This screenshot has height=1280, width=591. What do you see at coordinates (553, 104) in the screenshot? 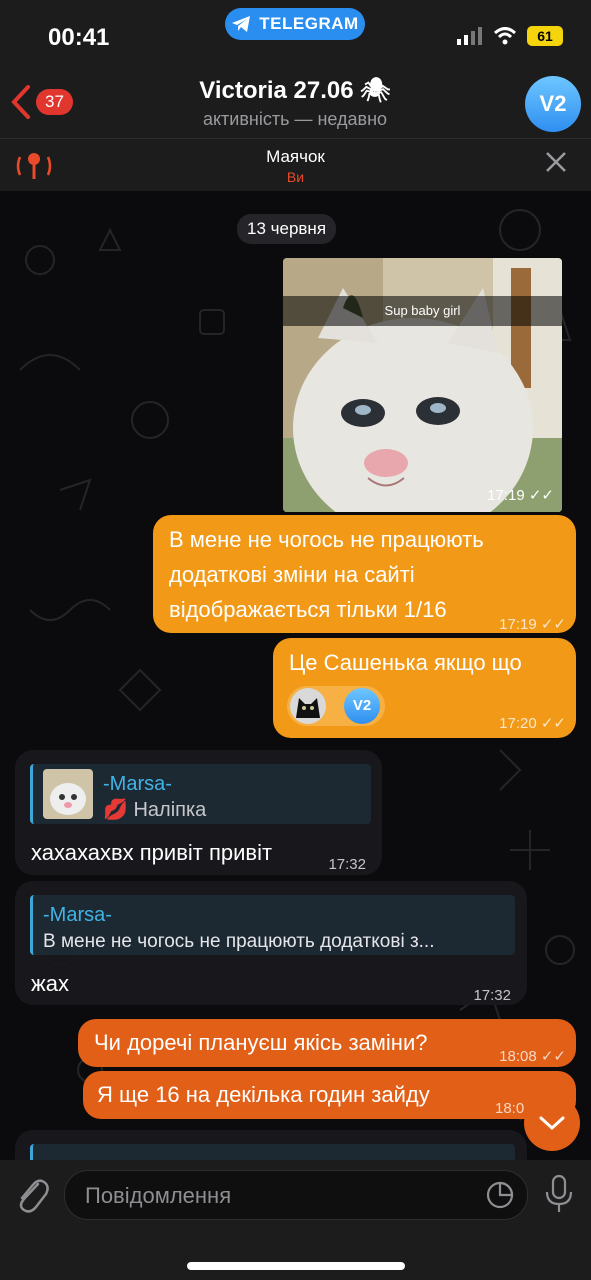
I see `chat-avatar: V2` at bounding box center [553, 104].